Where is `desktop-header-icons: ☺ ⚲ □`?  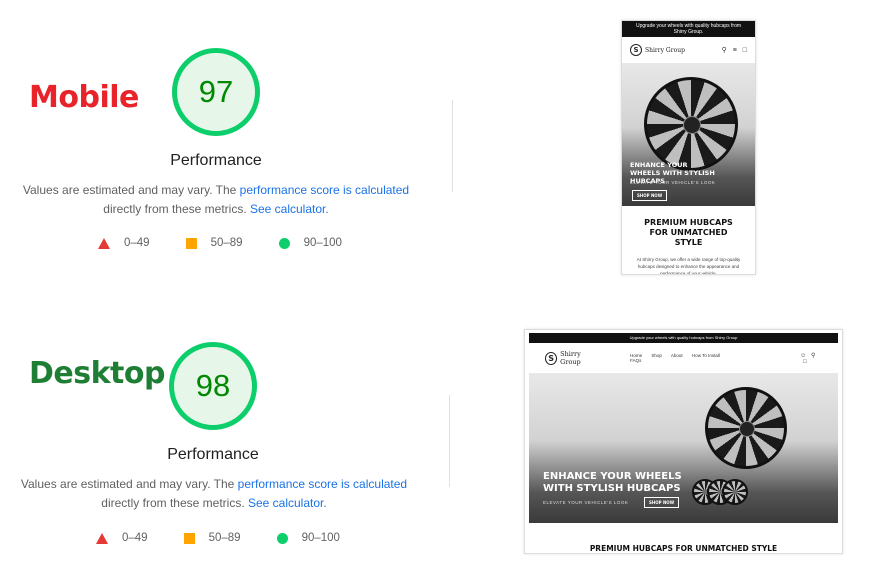
desktop-header-icons: ☺ ⚲ □ is located at coordinates (811, 358).